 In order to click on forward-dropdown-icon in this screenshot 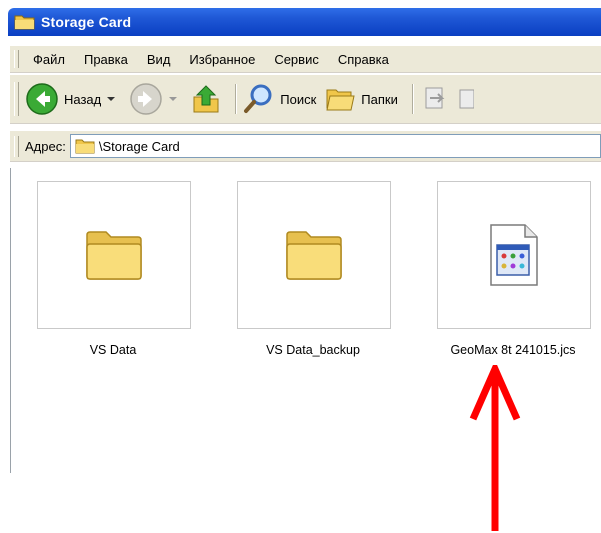, I will do `click(173, 99)`.